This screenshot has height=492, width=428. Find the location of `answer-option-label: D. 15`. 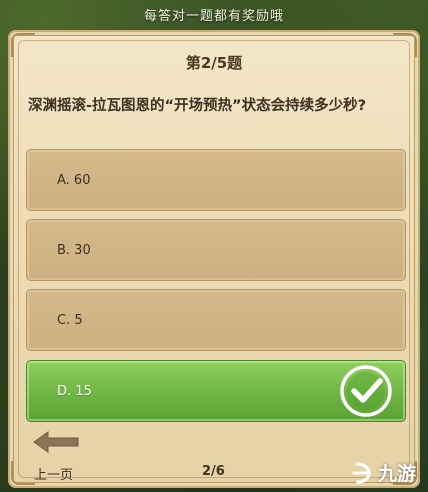

answer-option-label: D. 15 is located at coordinates (74, 391).